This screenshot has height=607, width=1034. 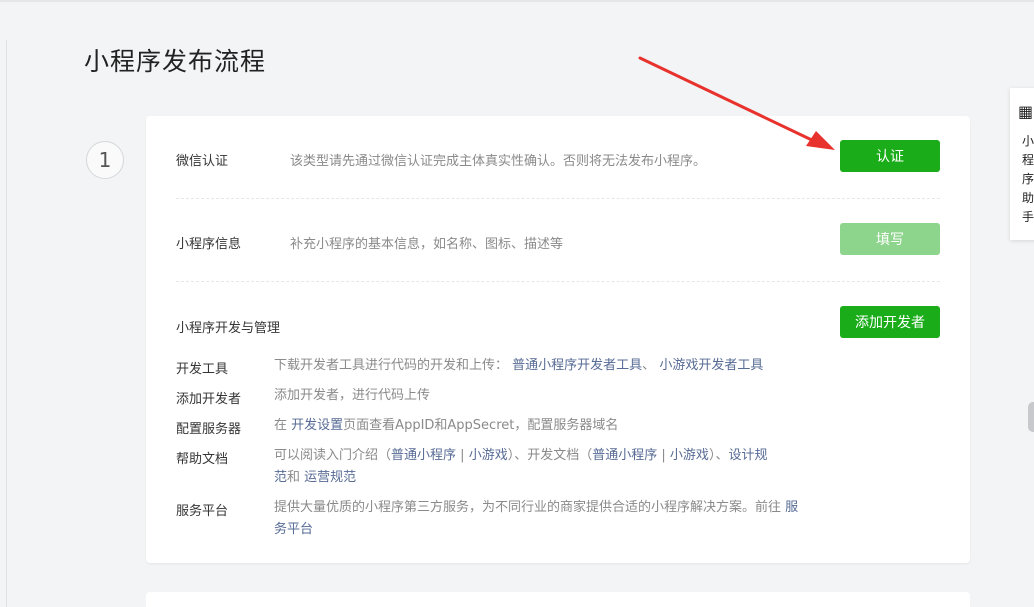 I want to click on step-number-badge: 1, so click(x=105, y=160).